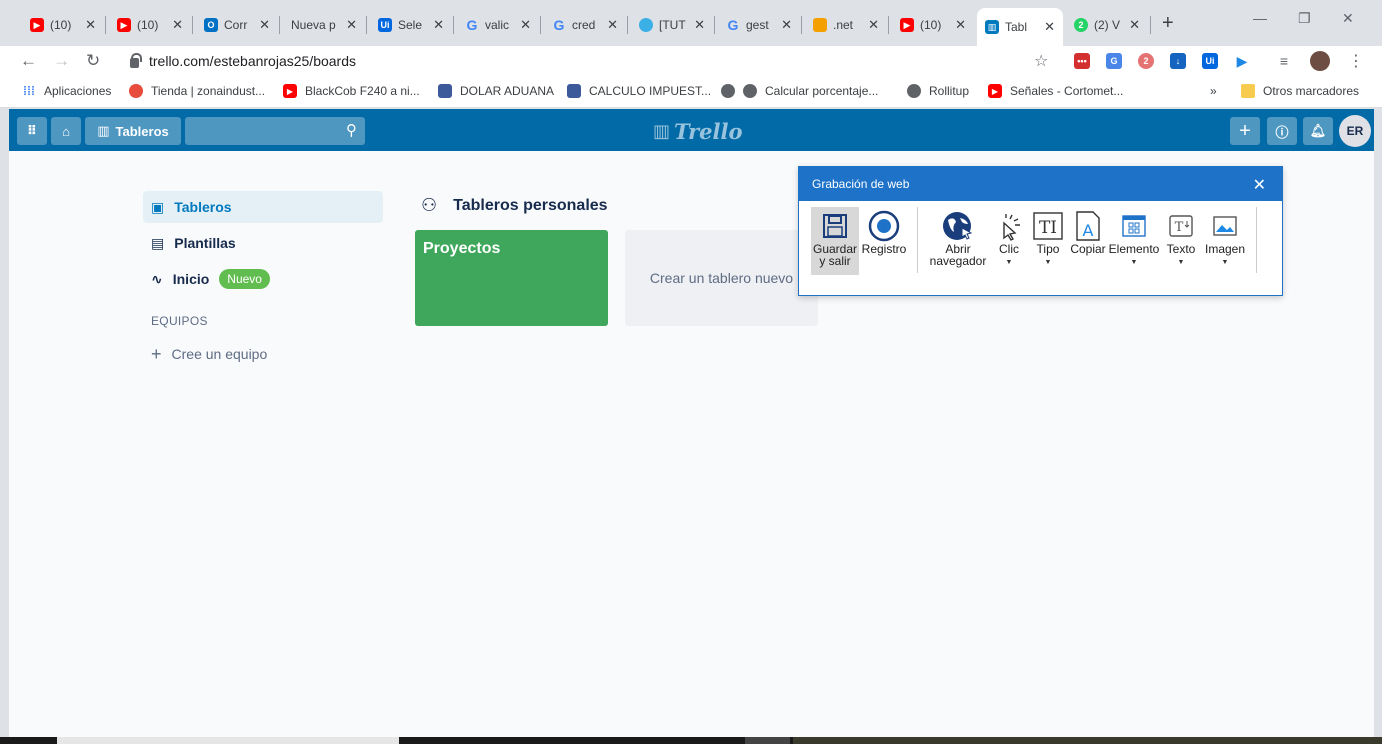 This screenshot has width=1382, height=744. I want to click on bookmark-item: DOLAR ADUANA, so click(496, 91).